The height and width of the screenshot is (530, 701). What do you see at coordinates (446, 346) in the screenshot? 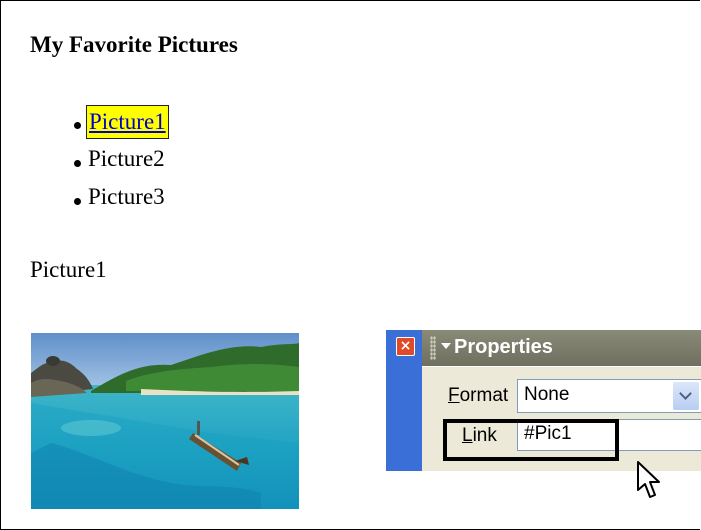
I see `collapse-arrow-icon` at bounding box center [446, 346].